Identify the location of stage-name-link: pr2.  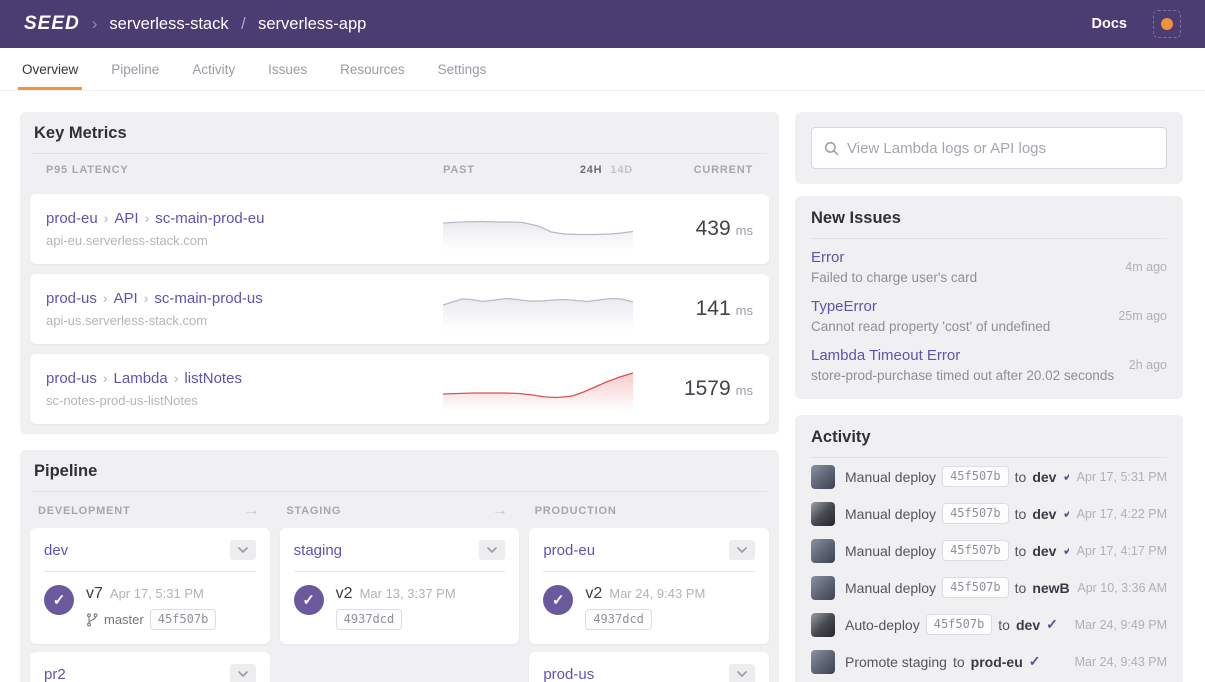
(55, 674).